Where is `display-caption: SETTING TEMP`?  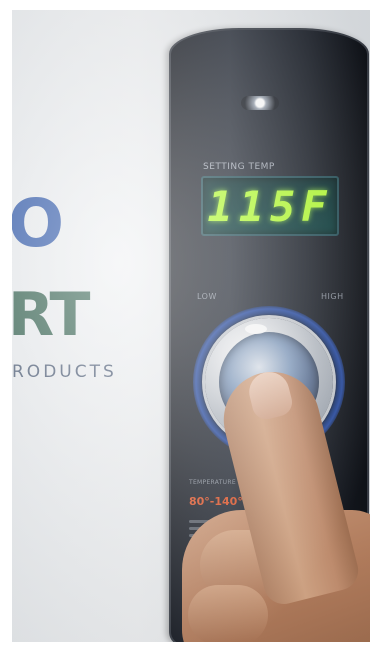
display-caption: SETTING TEMP is located at coordinates (239, 167).